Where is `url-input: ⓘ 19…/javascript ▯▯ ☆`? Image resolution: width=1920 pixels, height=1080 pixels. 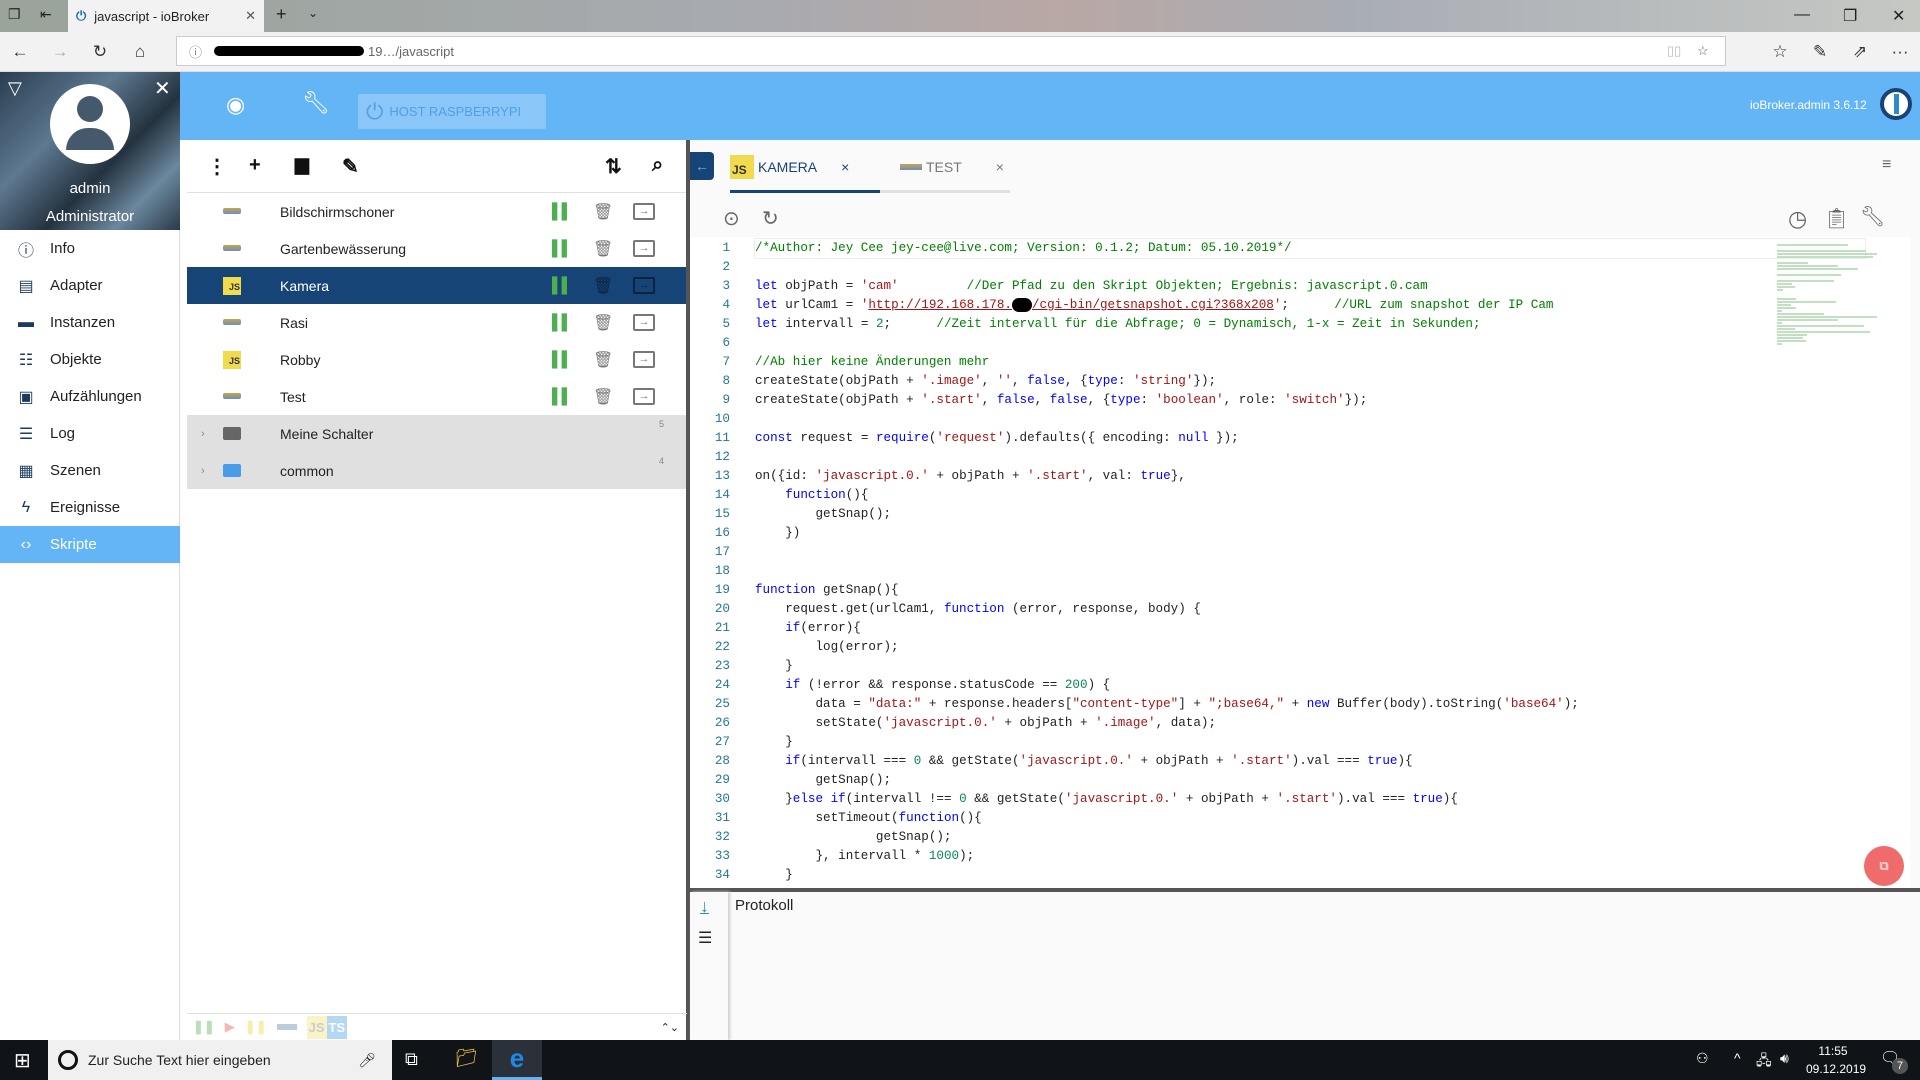 url-input: ⓘ 19…/javascript ▯▯ ☆ is located at coordinates (951, 51).